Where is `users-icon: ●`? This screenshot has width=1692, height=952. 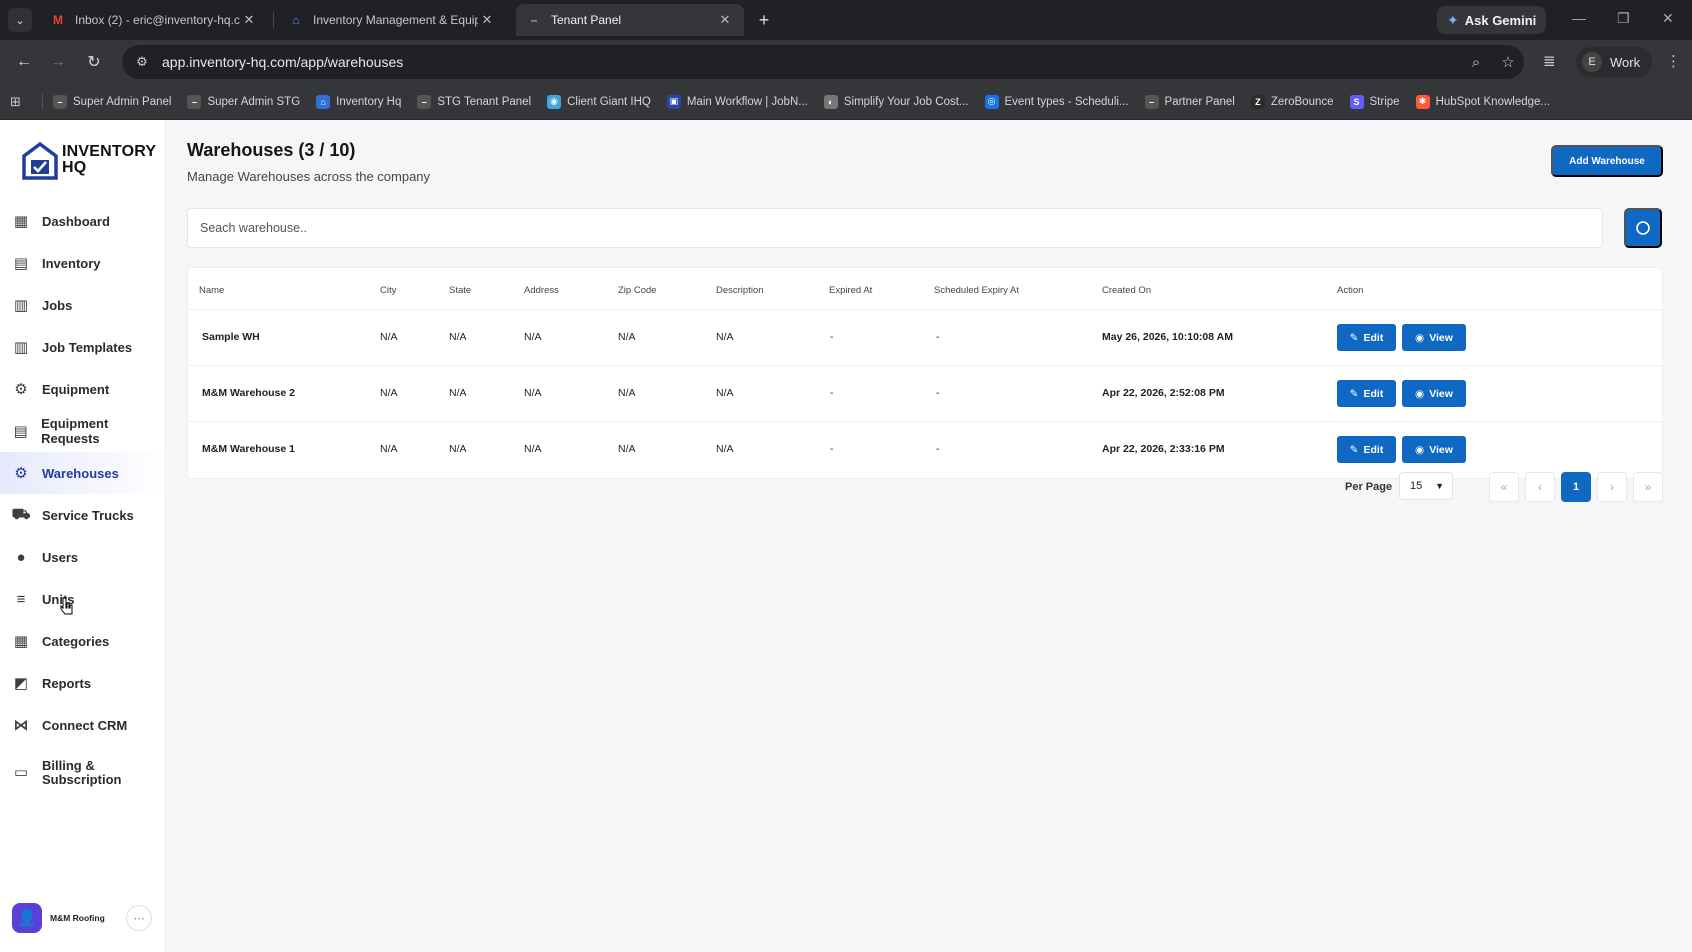
users-icon: ● is located at coordinates (21, 557).